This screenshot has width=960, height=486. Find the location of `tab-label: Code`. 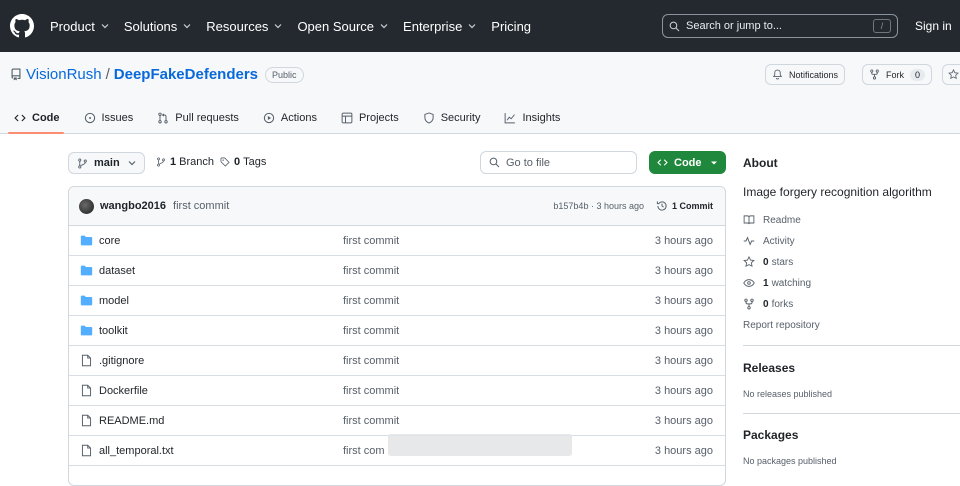

tab-label: Code is located at coordinates (46, 118).